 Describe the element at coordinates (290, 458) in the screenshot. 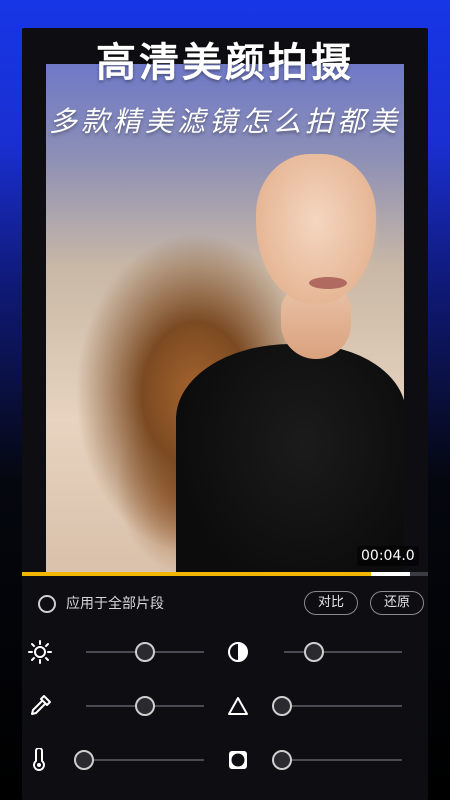

I see `preview-shirt` at that location.